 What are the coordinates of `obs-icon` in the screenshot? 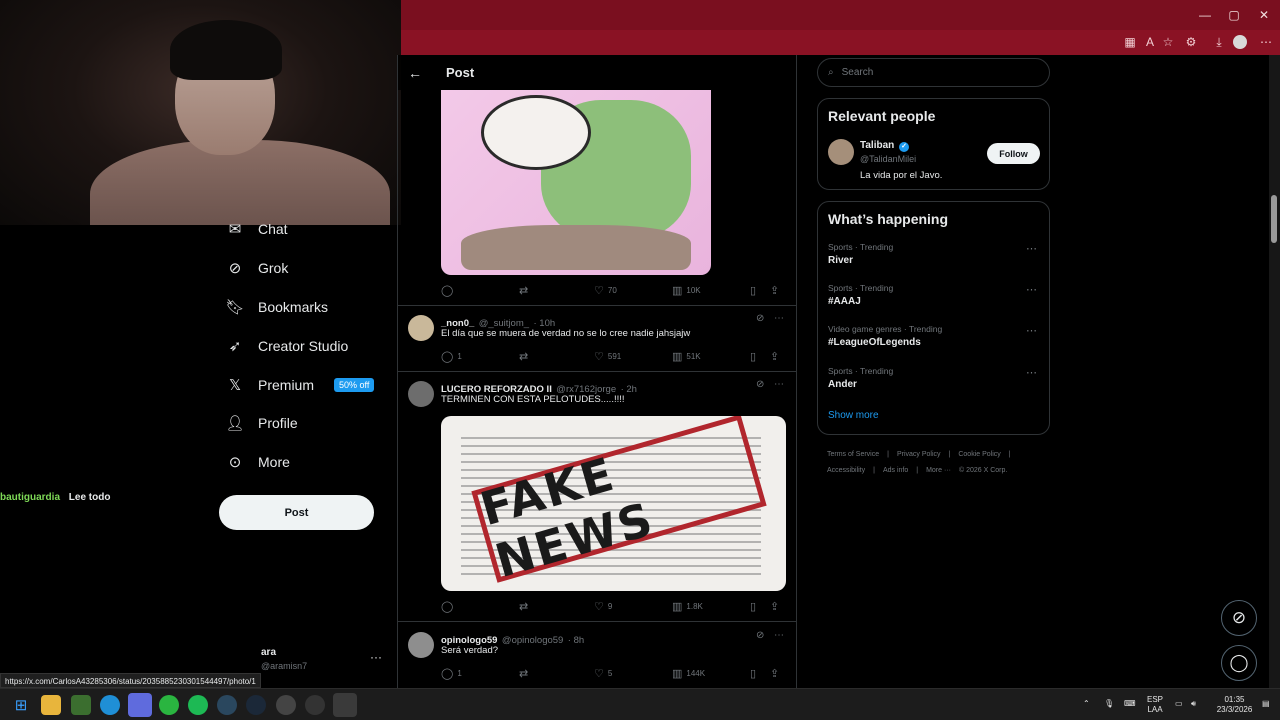 It's located at (315, 705).